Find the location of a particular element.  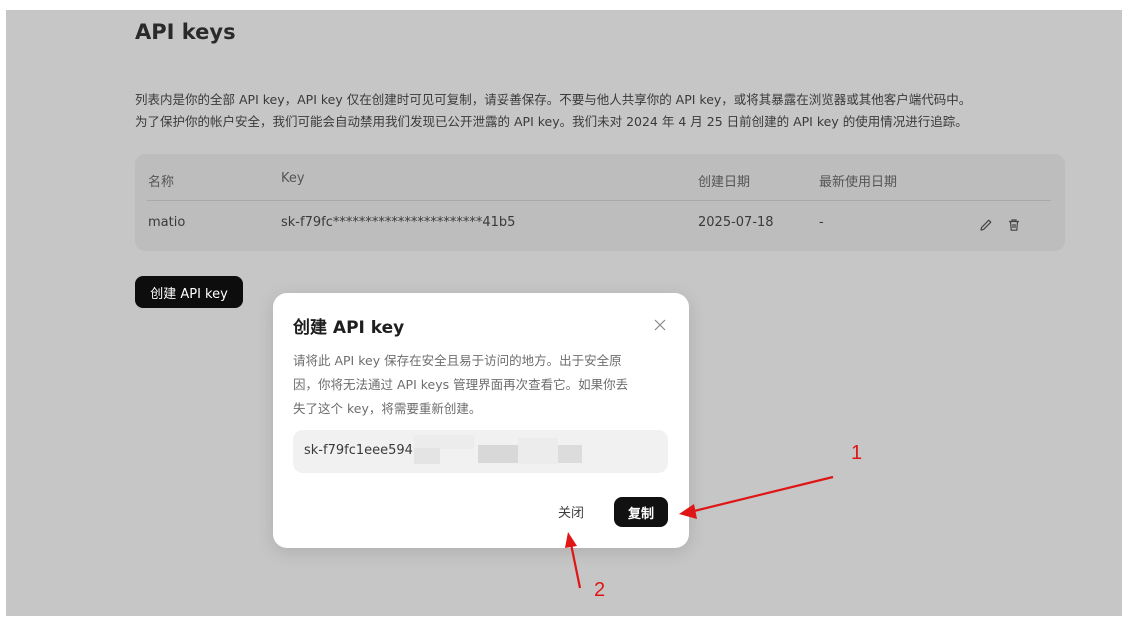

edit-icon is located at coordinates (986, 225).